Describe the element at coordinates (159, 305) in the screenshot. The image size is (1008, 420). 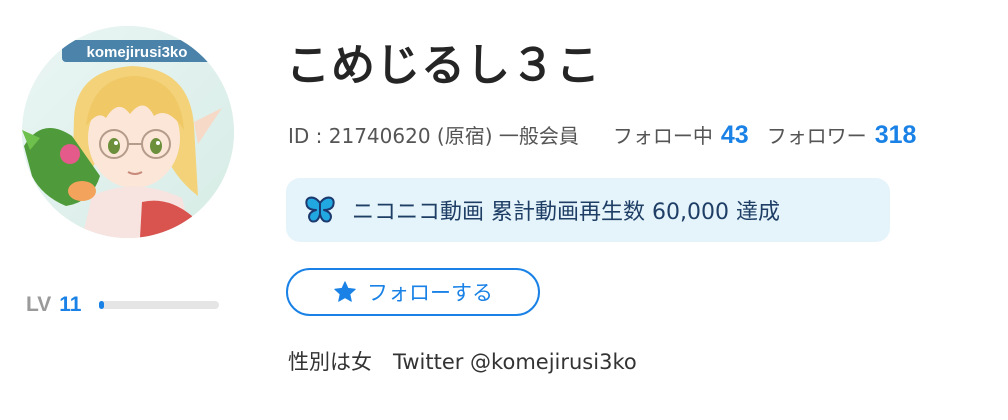
I see `level-progress-bar` at that location.